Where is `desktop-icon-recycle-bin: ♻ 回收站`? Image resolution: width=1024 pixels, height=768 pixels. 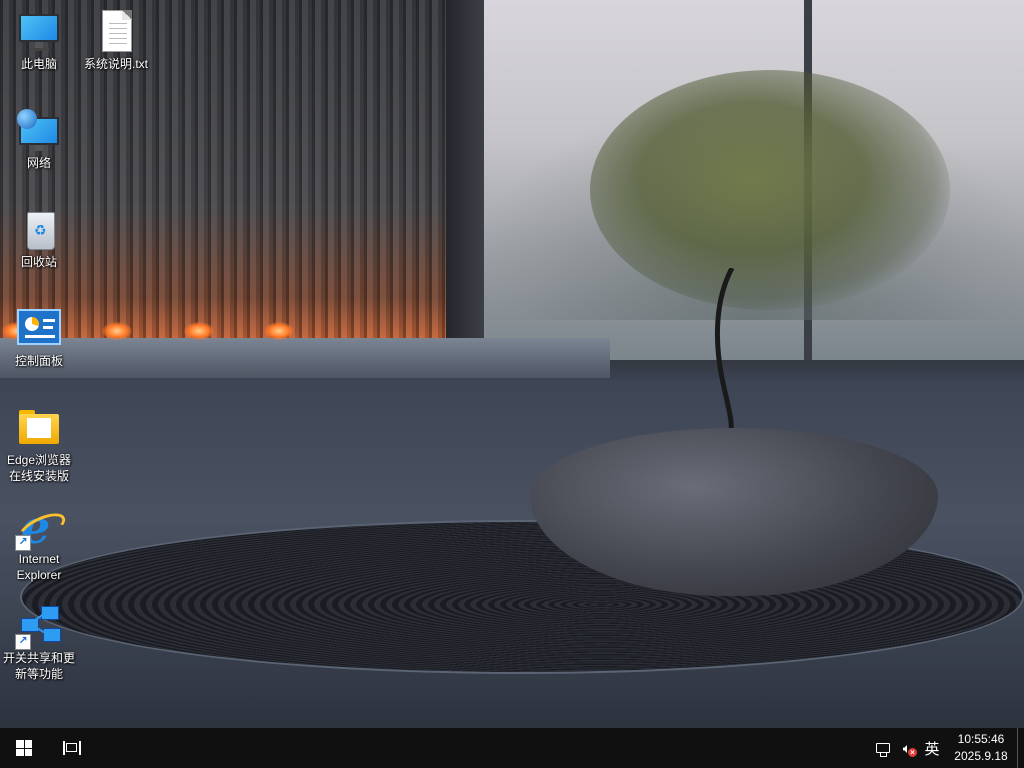 desktop-icon-recycle-bin: ♻ 回收站 is located at coordinates (39, 236).